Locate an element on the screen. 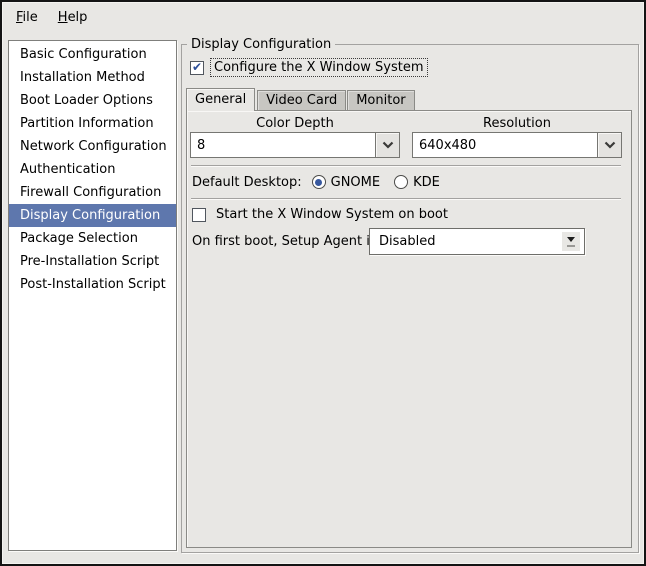  setup-agent-row: On first boot, Setup Agent is: Disabled is located at coordinates (409, 241).